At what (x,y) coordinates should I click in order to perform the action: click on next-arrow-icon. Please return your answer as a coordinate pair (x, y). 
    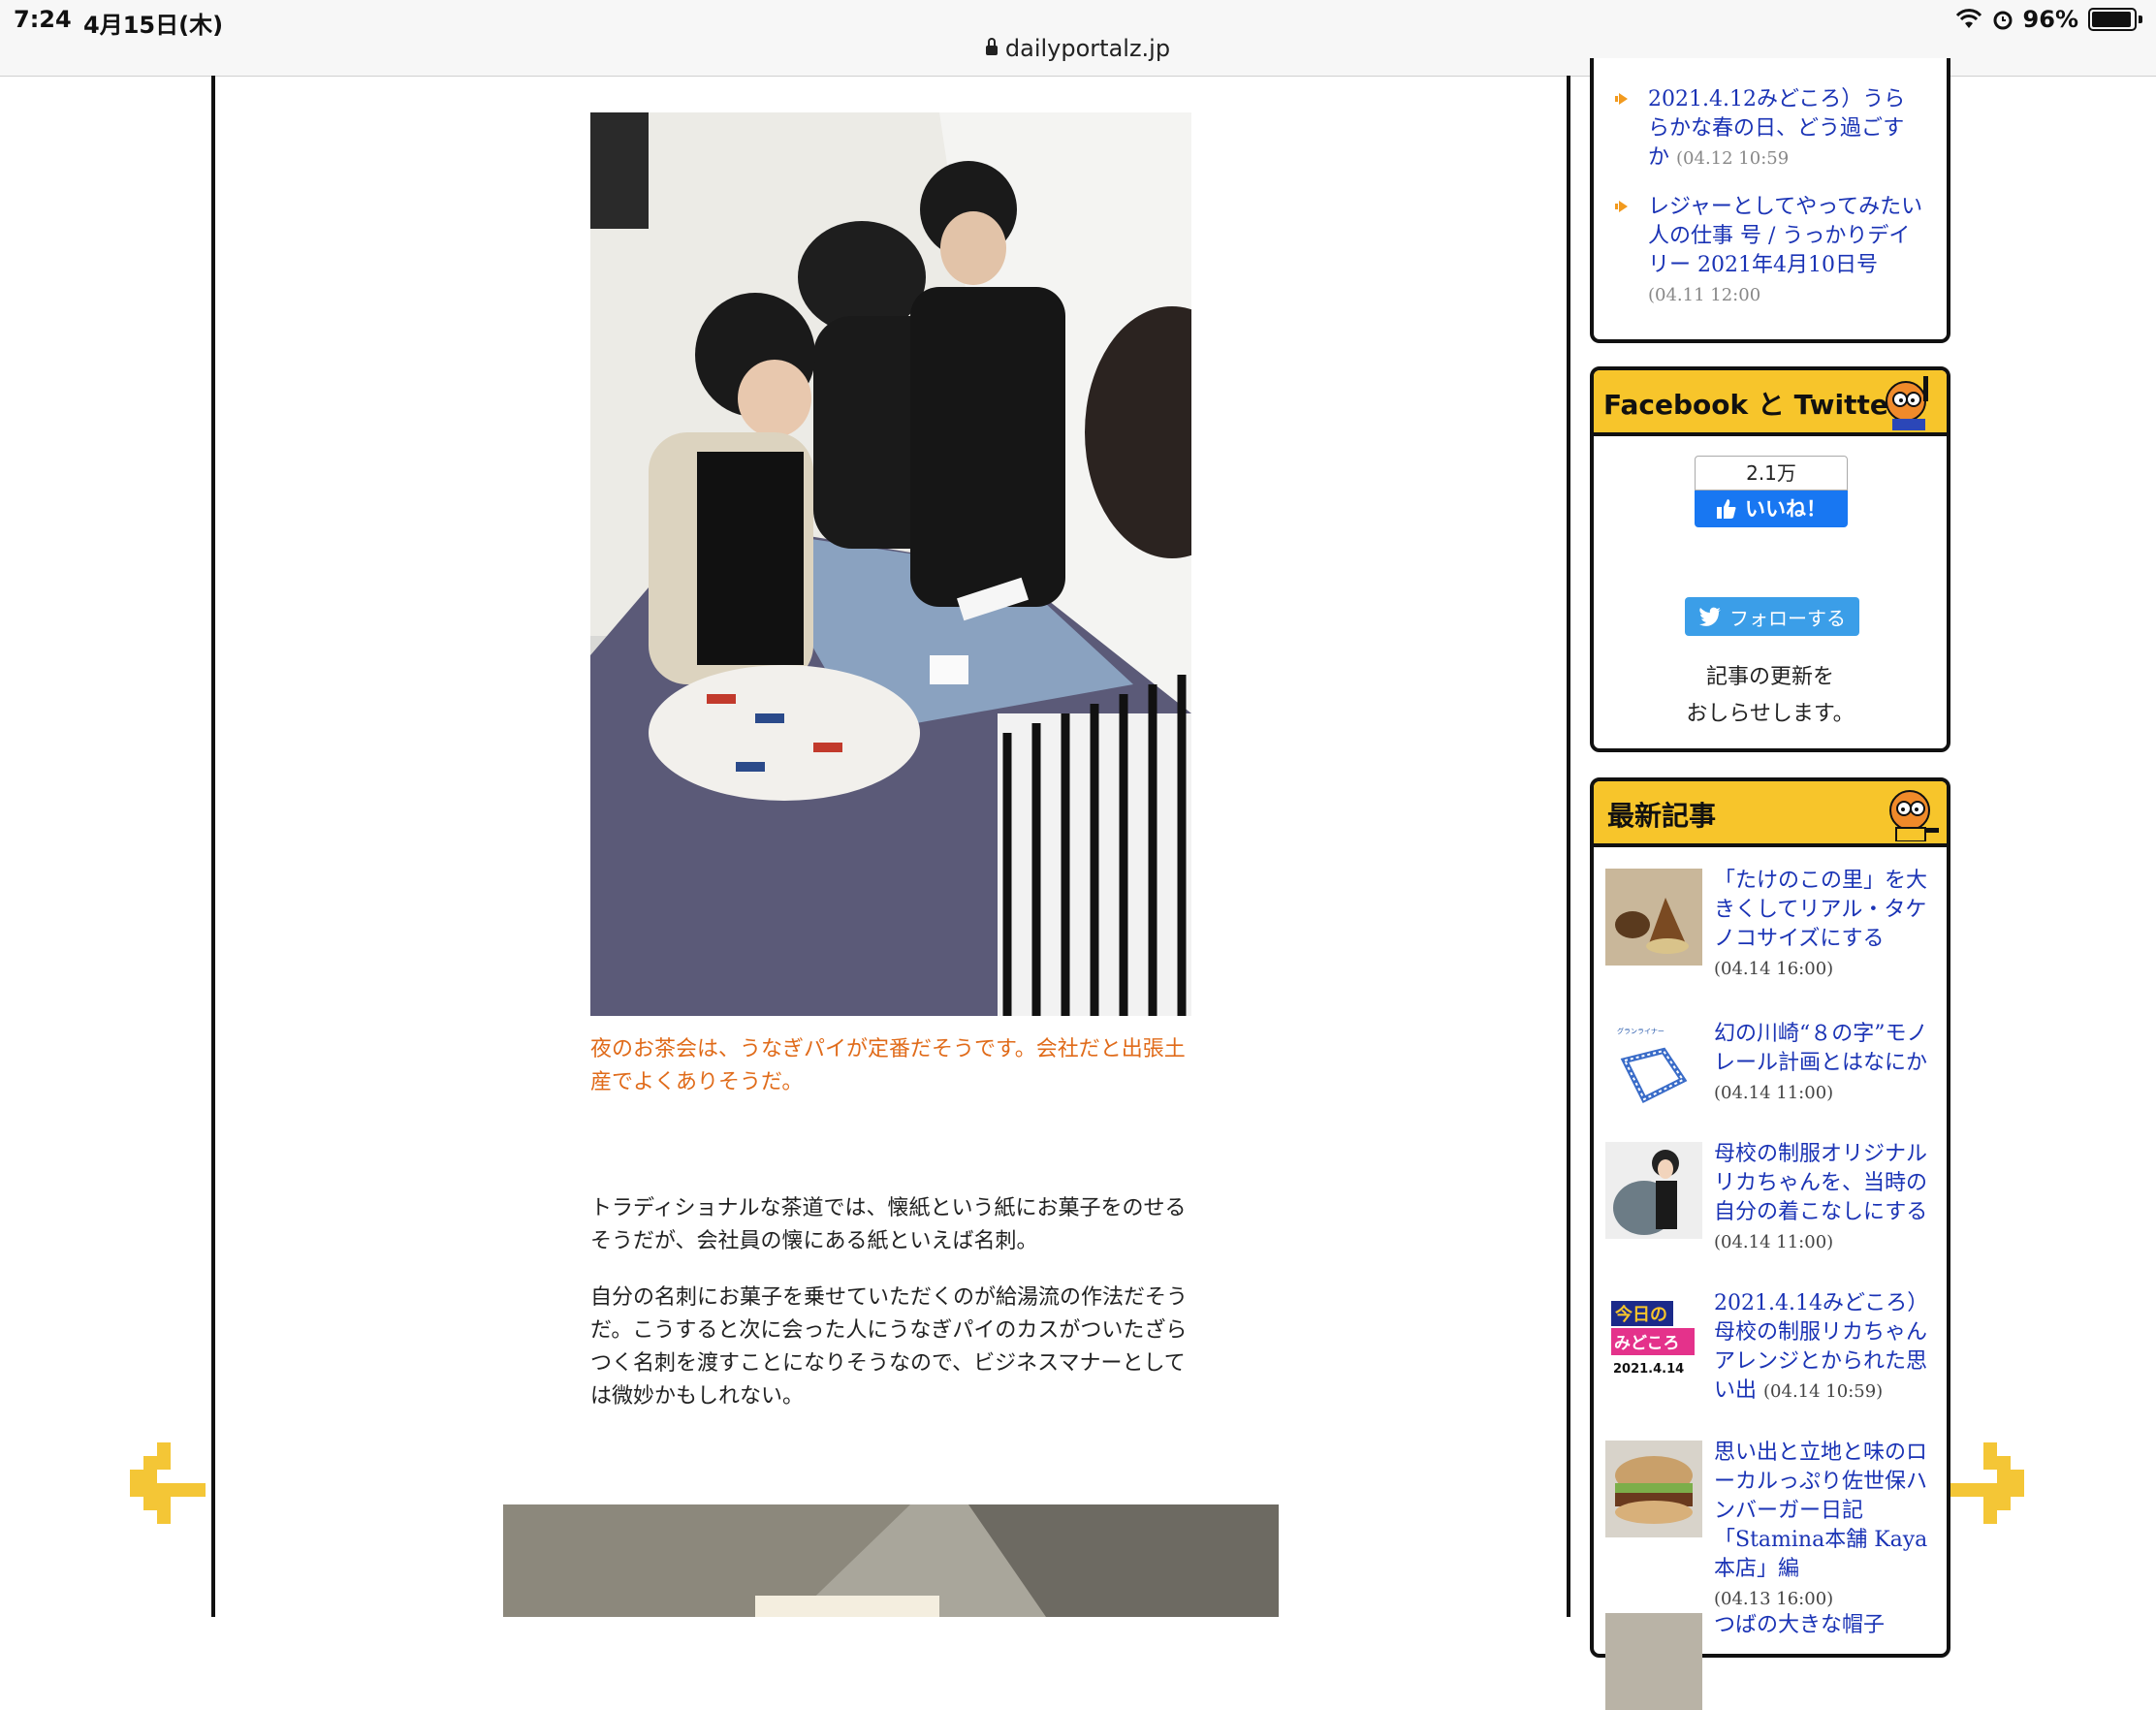
    Looking at the image, I should click on (1990, 1483).